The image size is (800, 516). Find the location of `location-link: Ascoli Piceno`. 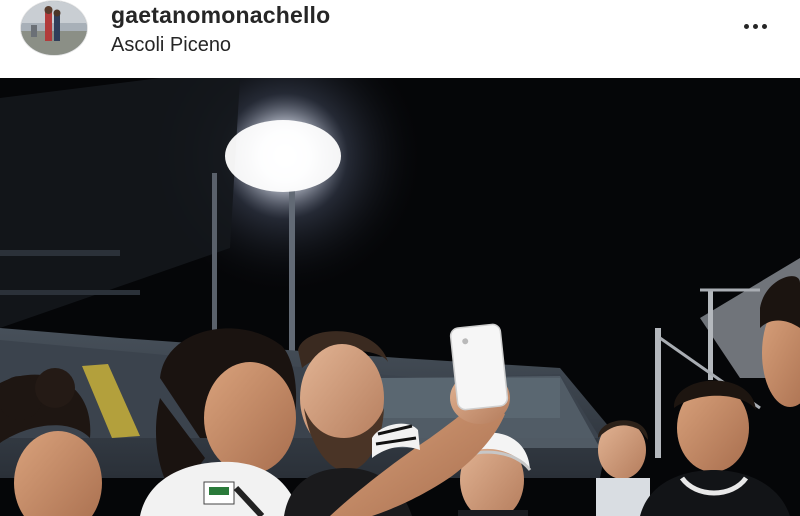

location-link: Ascoli Piceno is located at coordinates (171, 45).